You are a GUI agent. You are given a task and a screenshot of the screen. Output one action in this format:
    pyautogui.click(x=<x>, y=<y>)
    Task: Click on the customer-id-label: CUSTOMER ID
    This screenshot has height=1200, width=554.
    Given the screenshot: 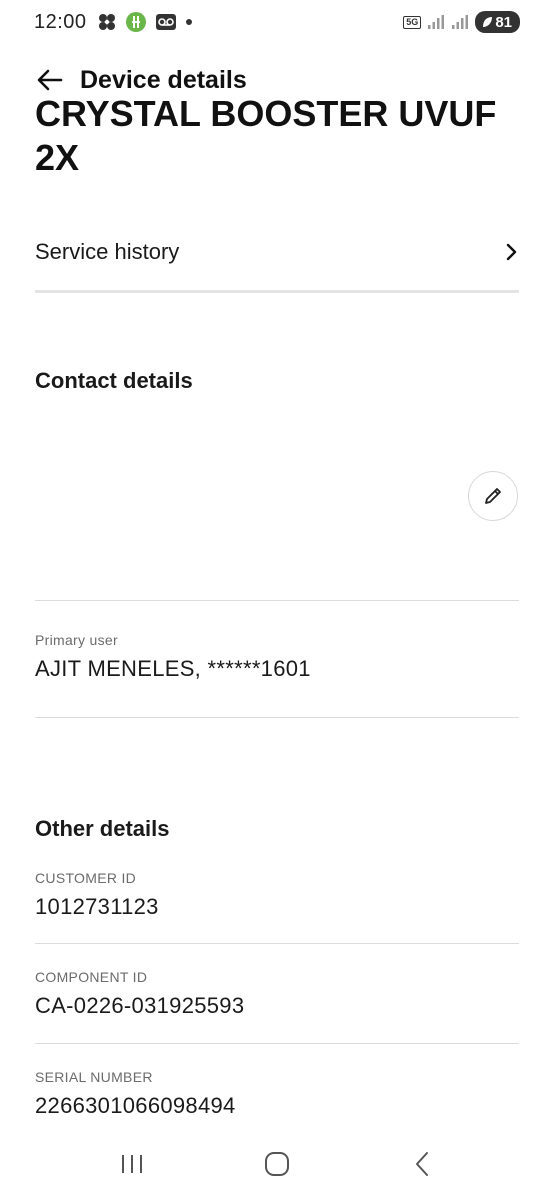 What is the action you would take?
    pyautogui.click(x=86, y=878)
    